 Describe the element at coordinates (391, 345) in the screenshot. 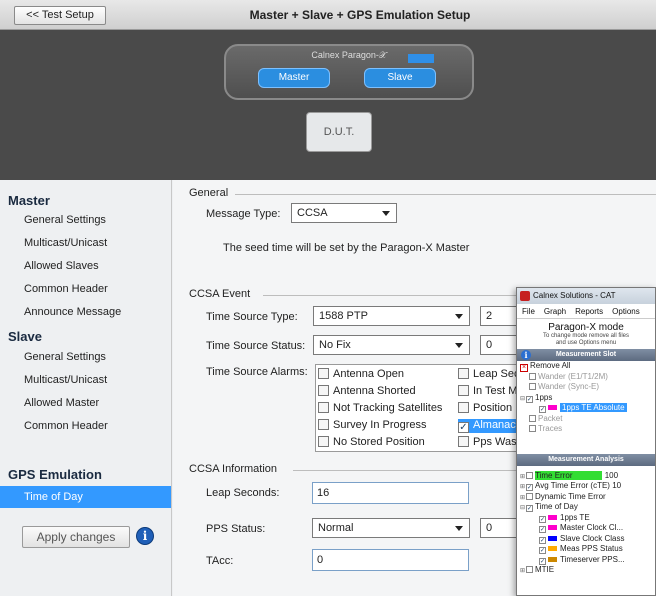

I see `time-source-status-select: No Fix` at that location.